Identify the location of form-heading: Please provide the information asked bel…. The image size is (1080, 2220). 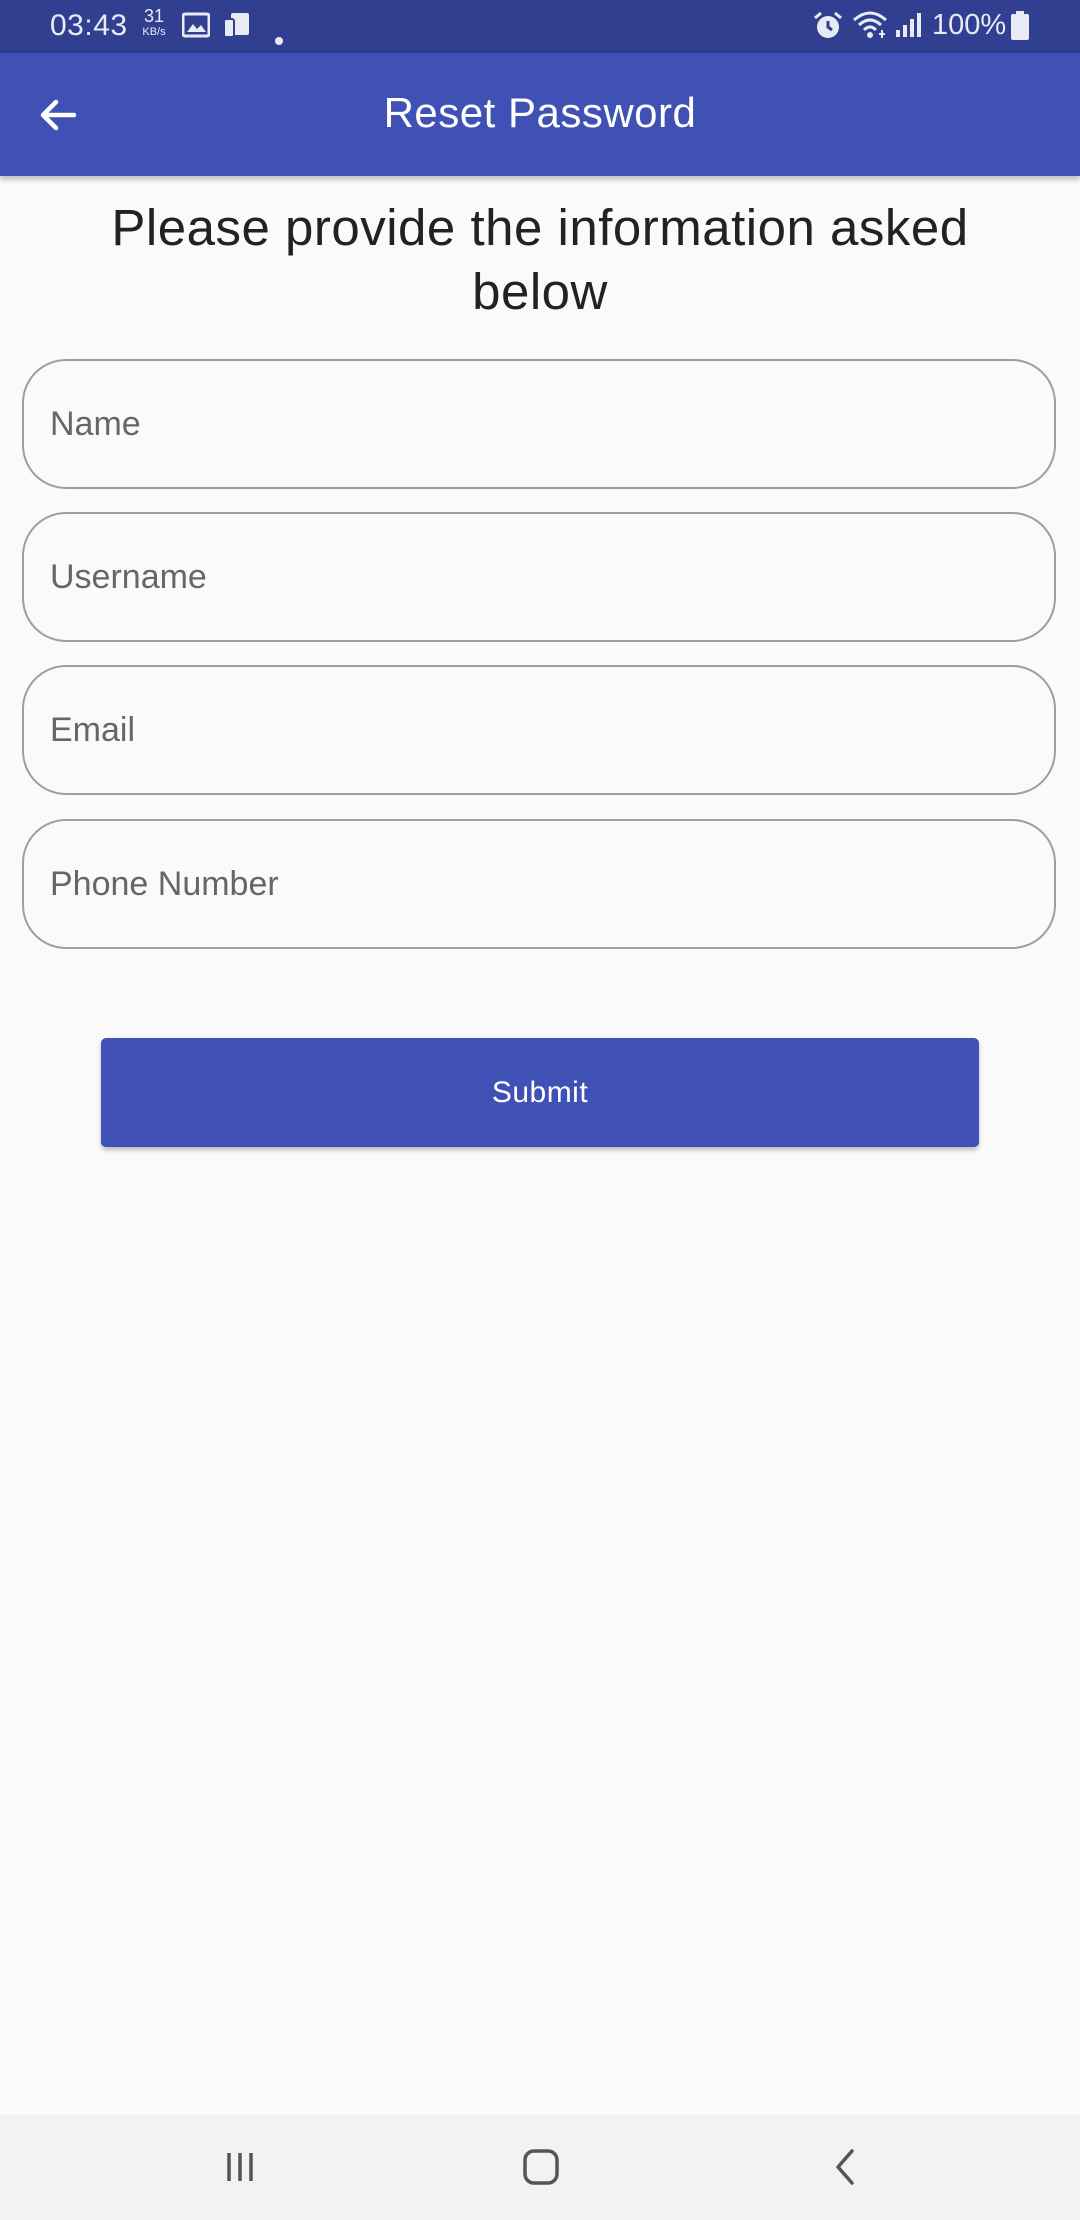
(540, 259).